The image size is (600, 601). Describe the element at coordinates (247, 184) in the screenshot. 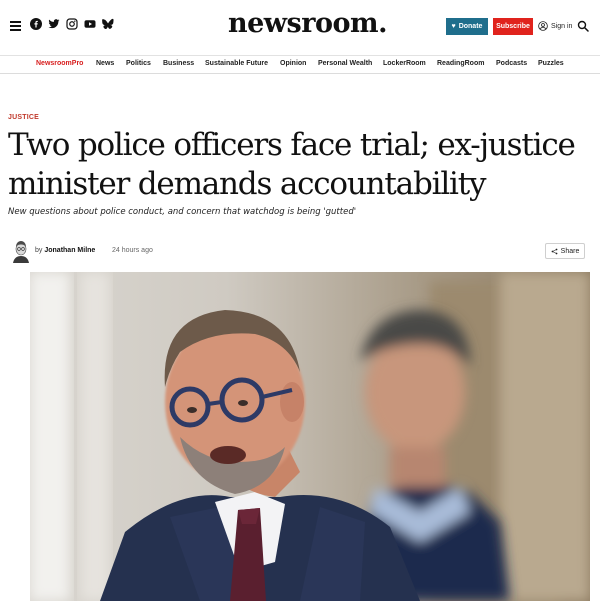

I see `headline-line-2: minister demands accountability` at that location.